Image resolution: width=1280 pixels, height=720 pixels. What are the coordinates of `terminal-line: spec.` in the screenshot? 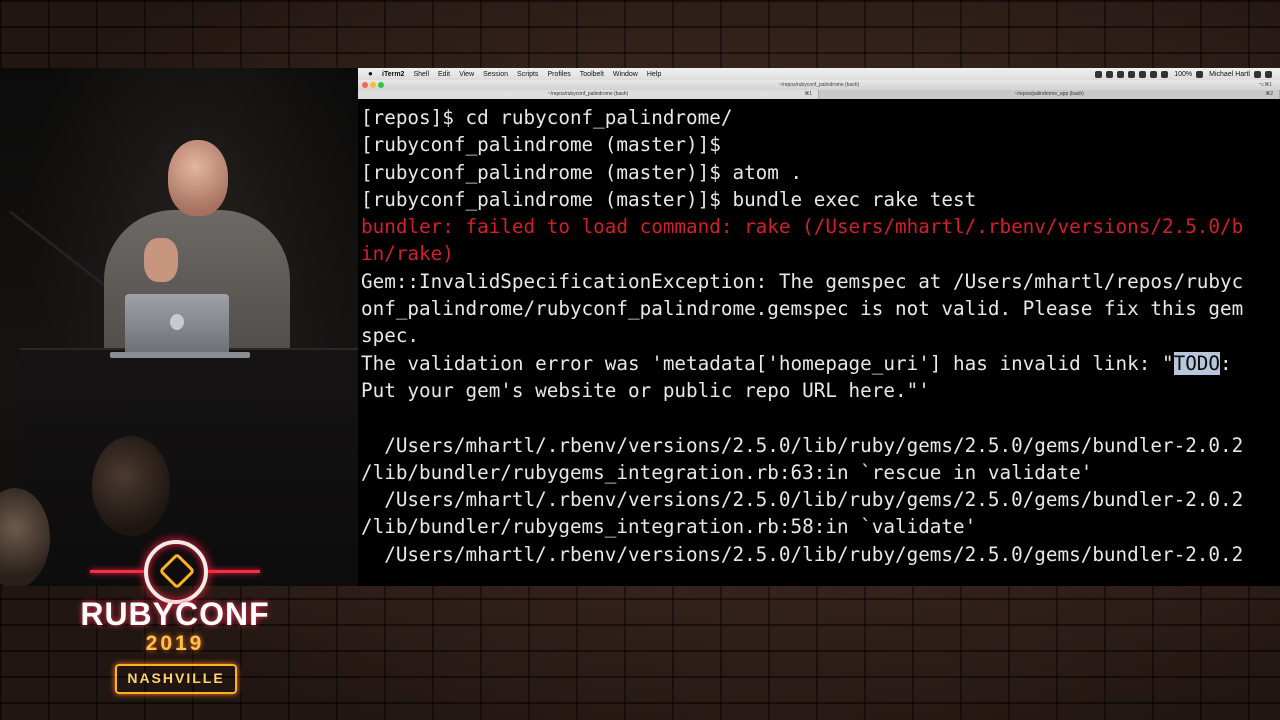 It's located at (819, 335).